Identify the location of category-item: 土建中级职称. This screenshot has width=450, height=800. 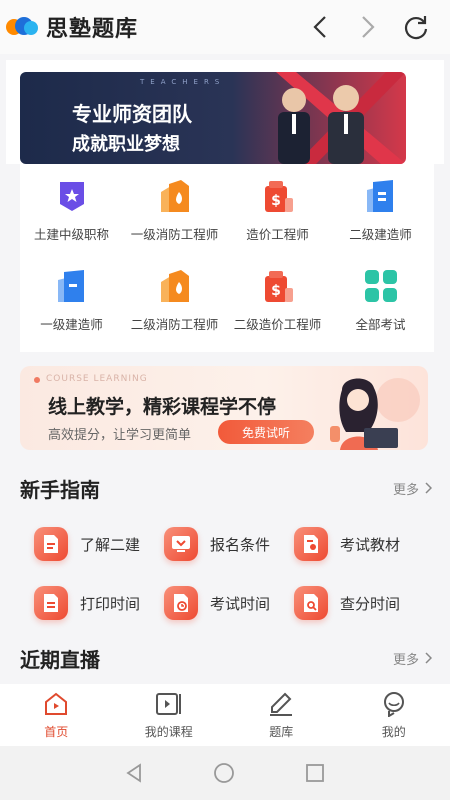
(71, 208).